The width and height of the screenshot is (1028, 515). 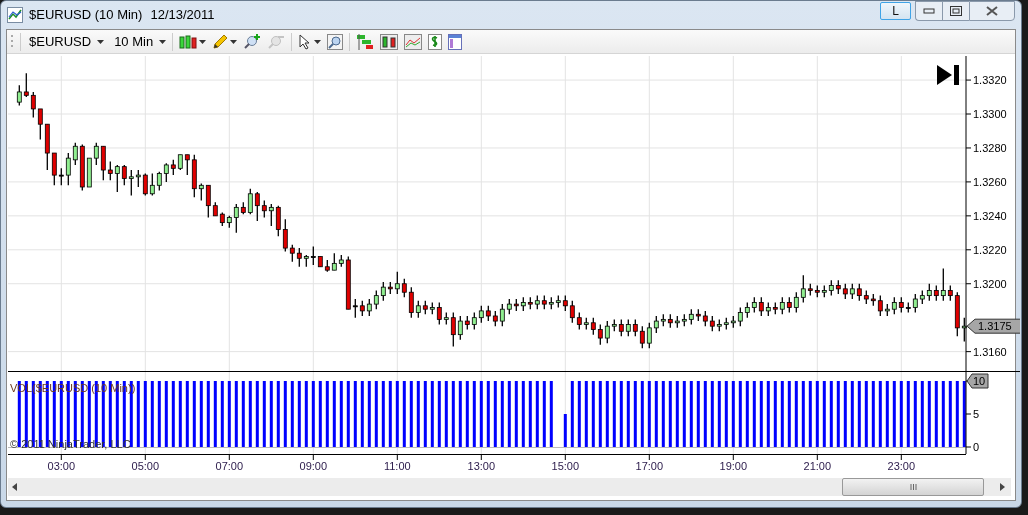 What do you see at coordinates (61, 466) in the screenshot?
I see `axis-label: 03:00` at bounding box center [61, 466].